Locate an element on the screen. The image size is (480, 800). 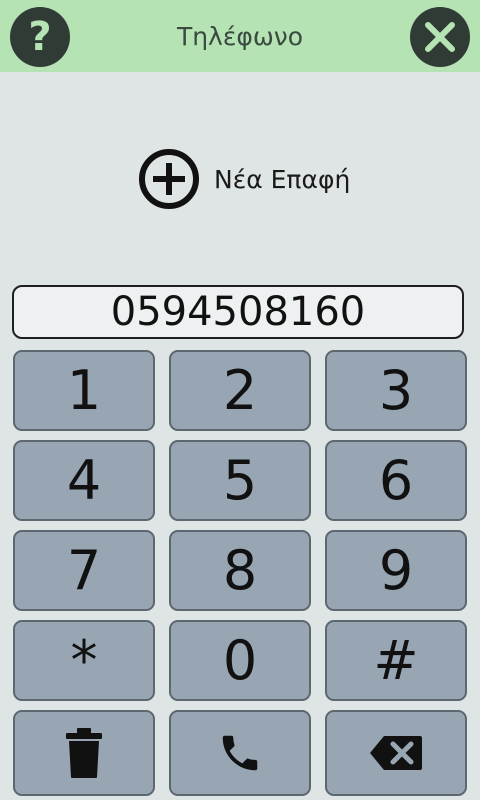
phone-icon is located at coordinates (240, 753).